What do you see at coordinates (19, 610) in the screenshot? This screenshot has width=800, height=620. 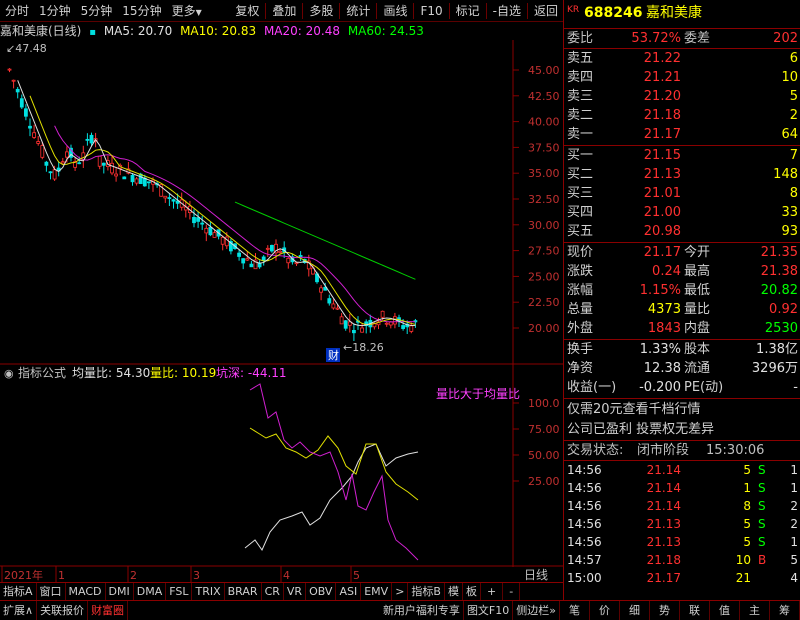 I see `expand-button: 扩展∧` at bounding box center [19, 610].